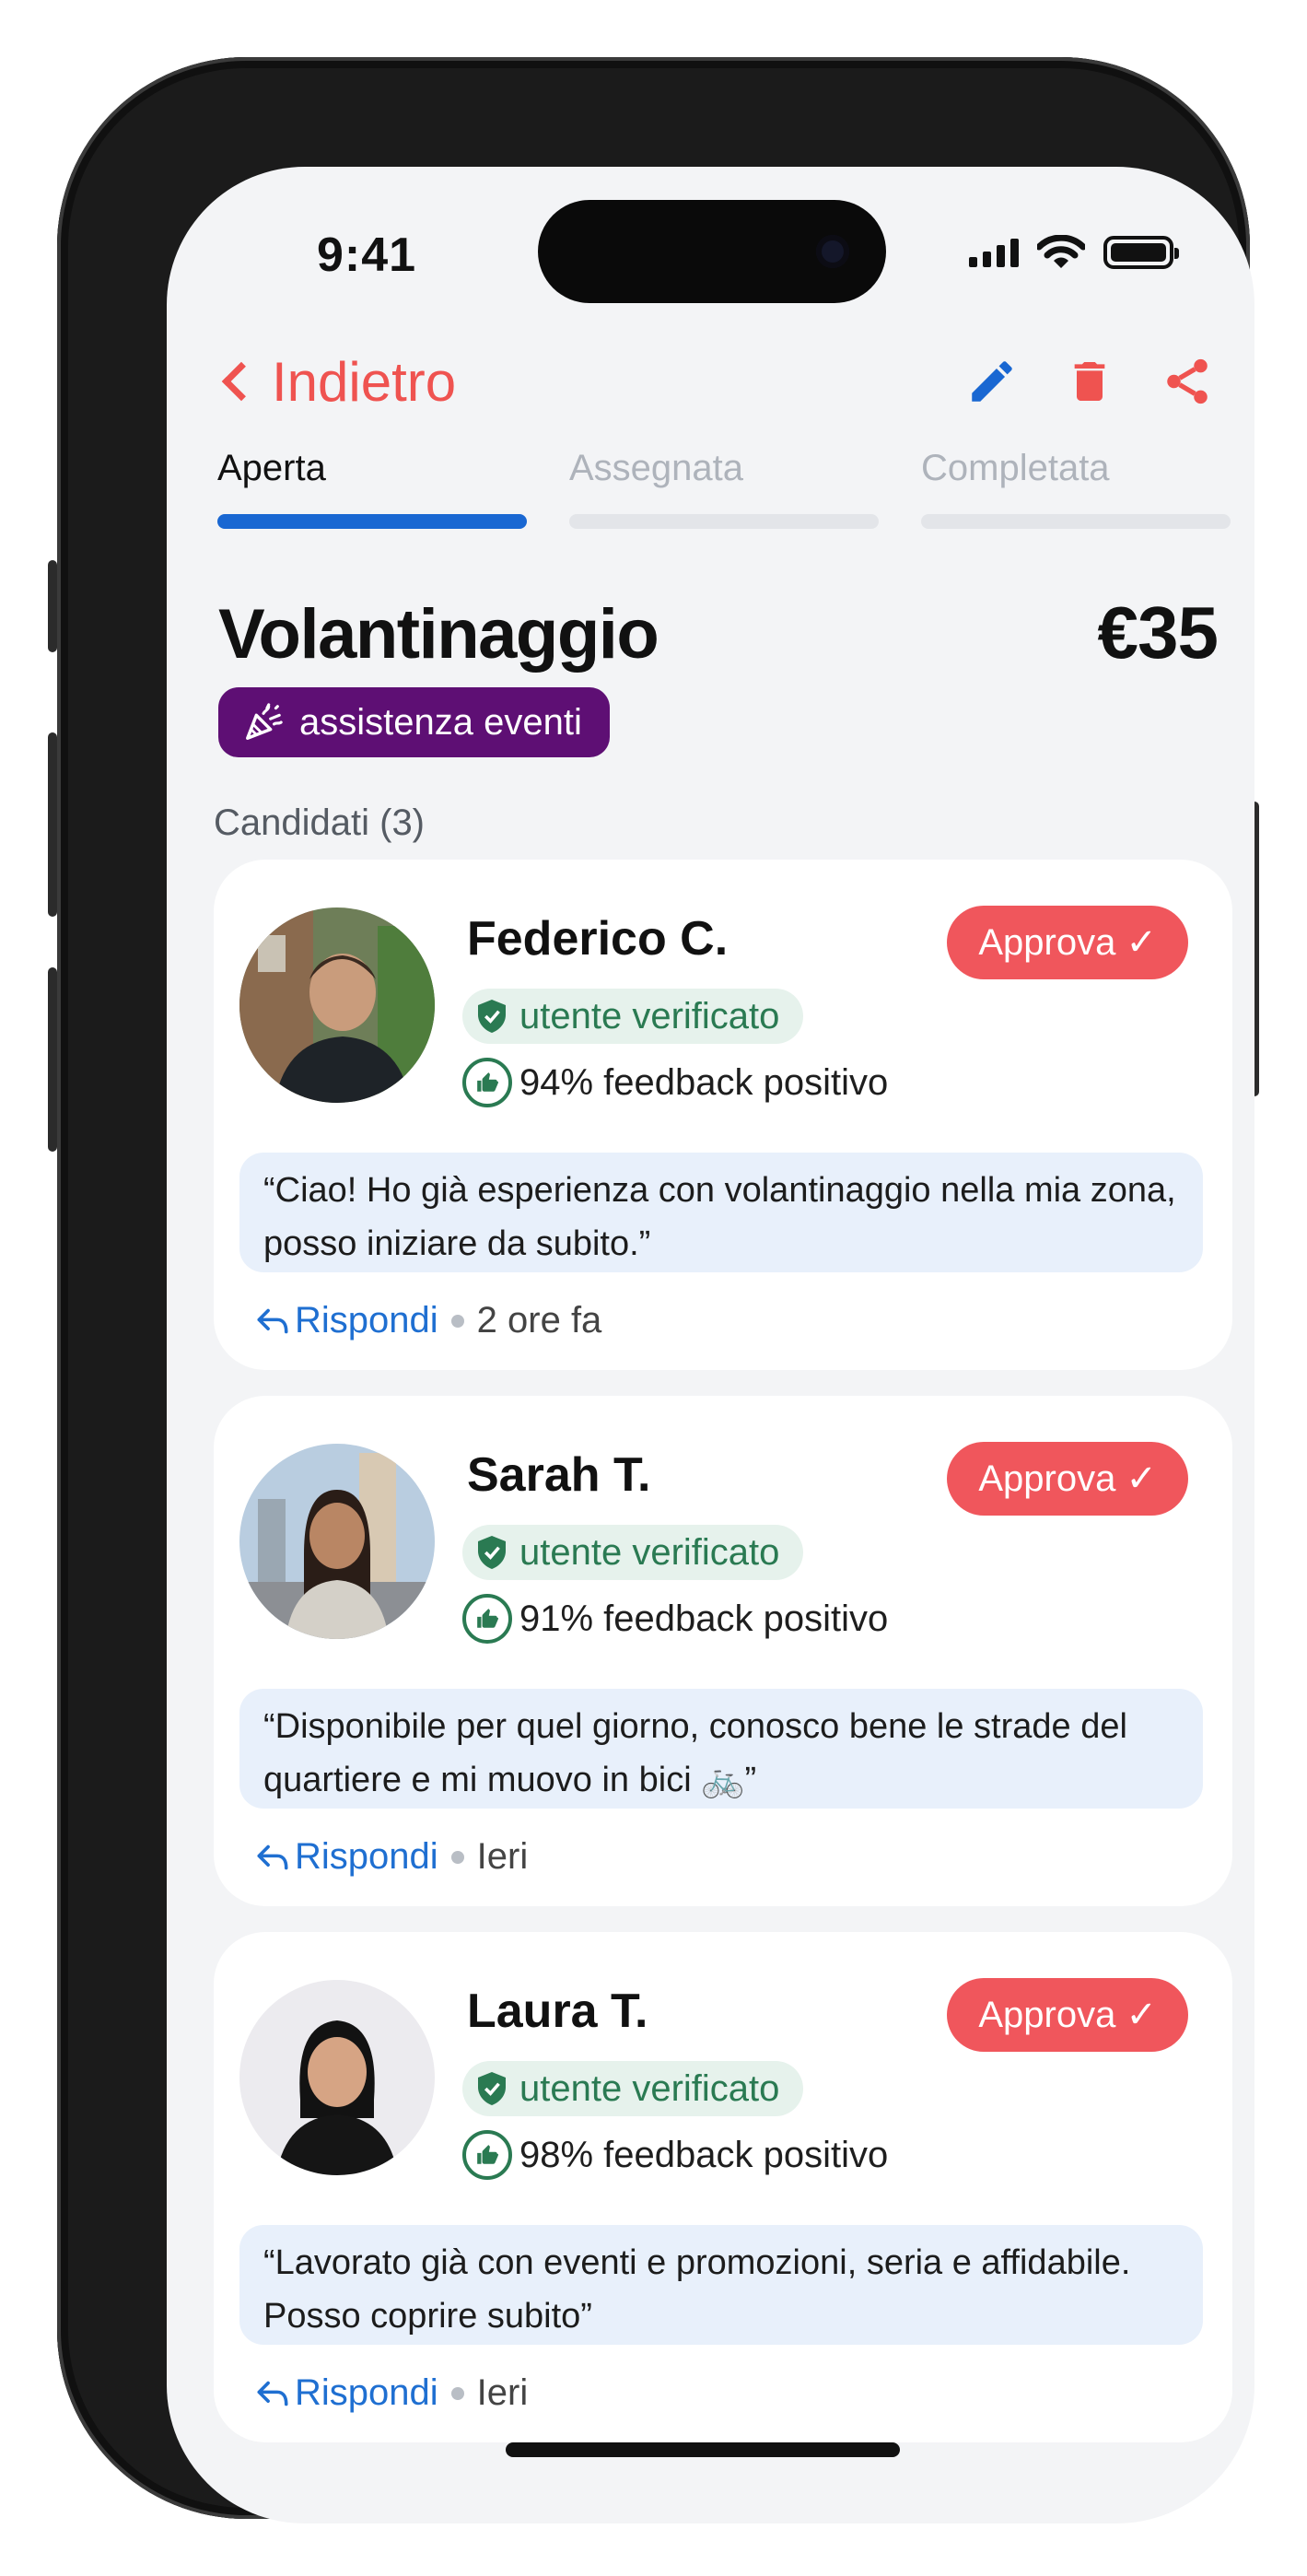 The width and height of the screenshot is (1307, 2576). I want to click on feedback-score: 98% feedback positivo, so click(675, 2155).